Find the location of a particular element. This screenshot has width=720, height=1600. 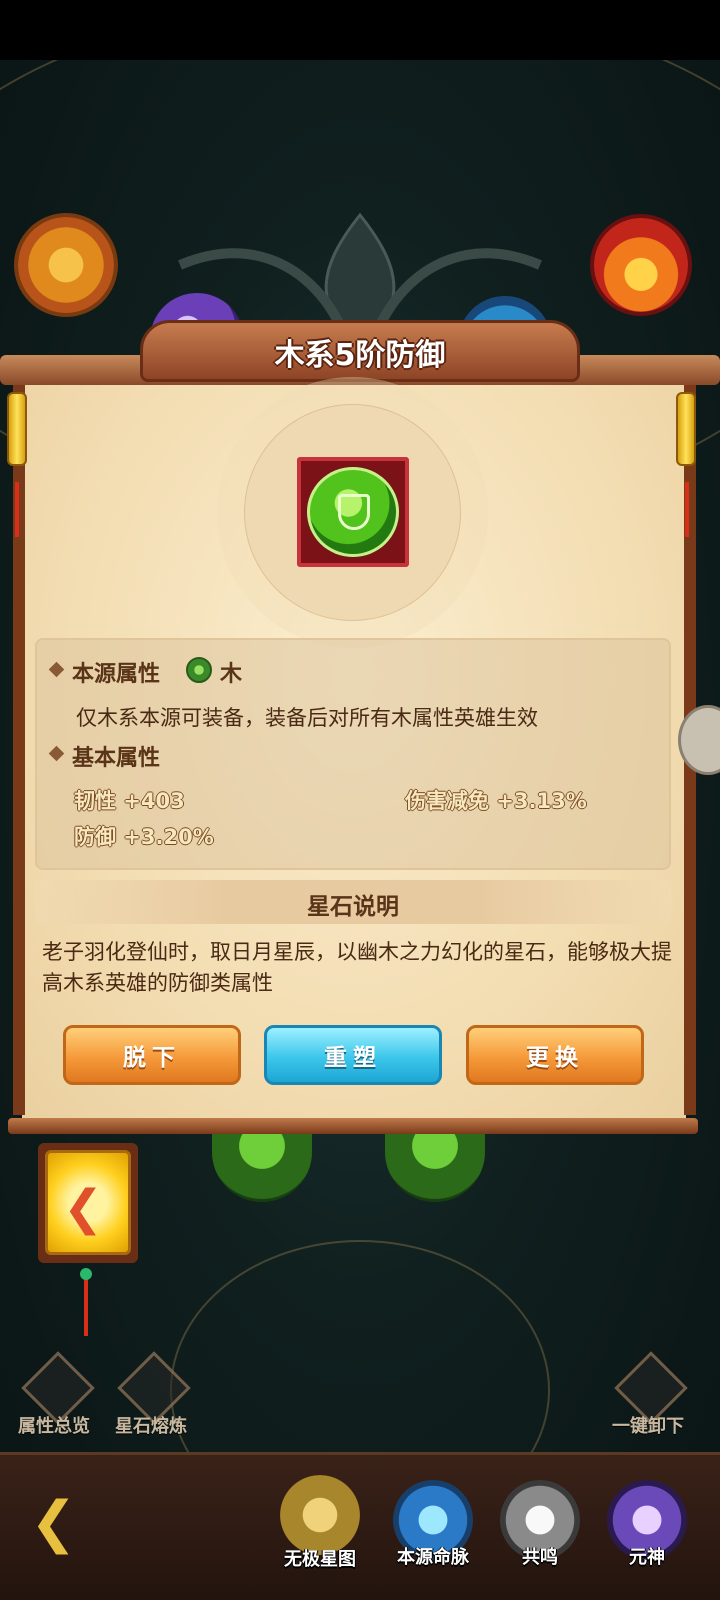

source-attr-description: 仅木系本源可装备，装备后对所有木属性英雄生效 is located at coordinates (307, 718).